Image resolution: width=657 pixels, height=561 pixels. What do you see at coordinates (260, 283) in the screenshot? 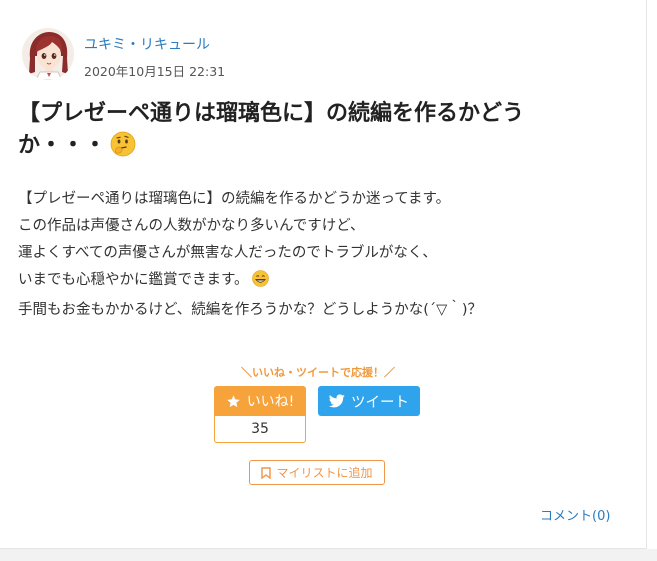
I see `grinning-face-icon` at bounding box center [260, 283].